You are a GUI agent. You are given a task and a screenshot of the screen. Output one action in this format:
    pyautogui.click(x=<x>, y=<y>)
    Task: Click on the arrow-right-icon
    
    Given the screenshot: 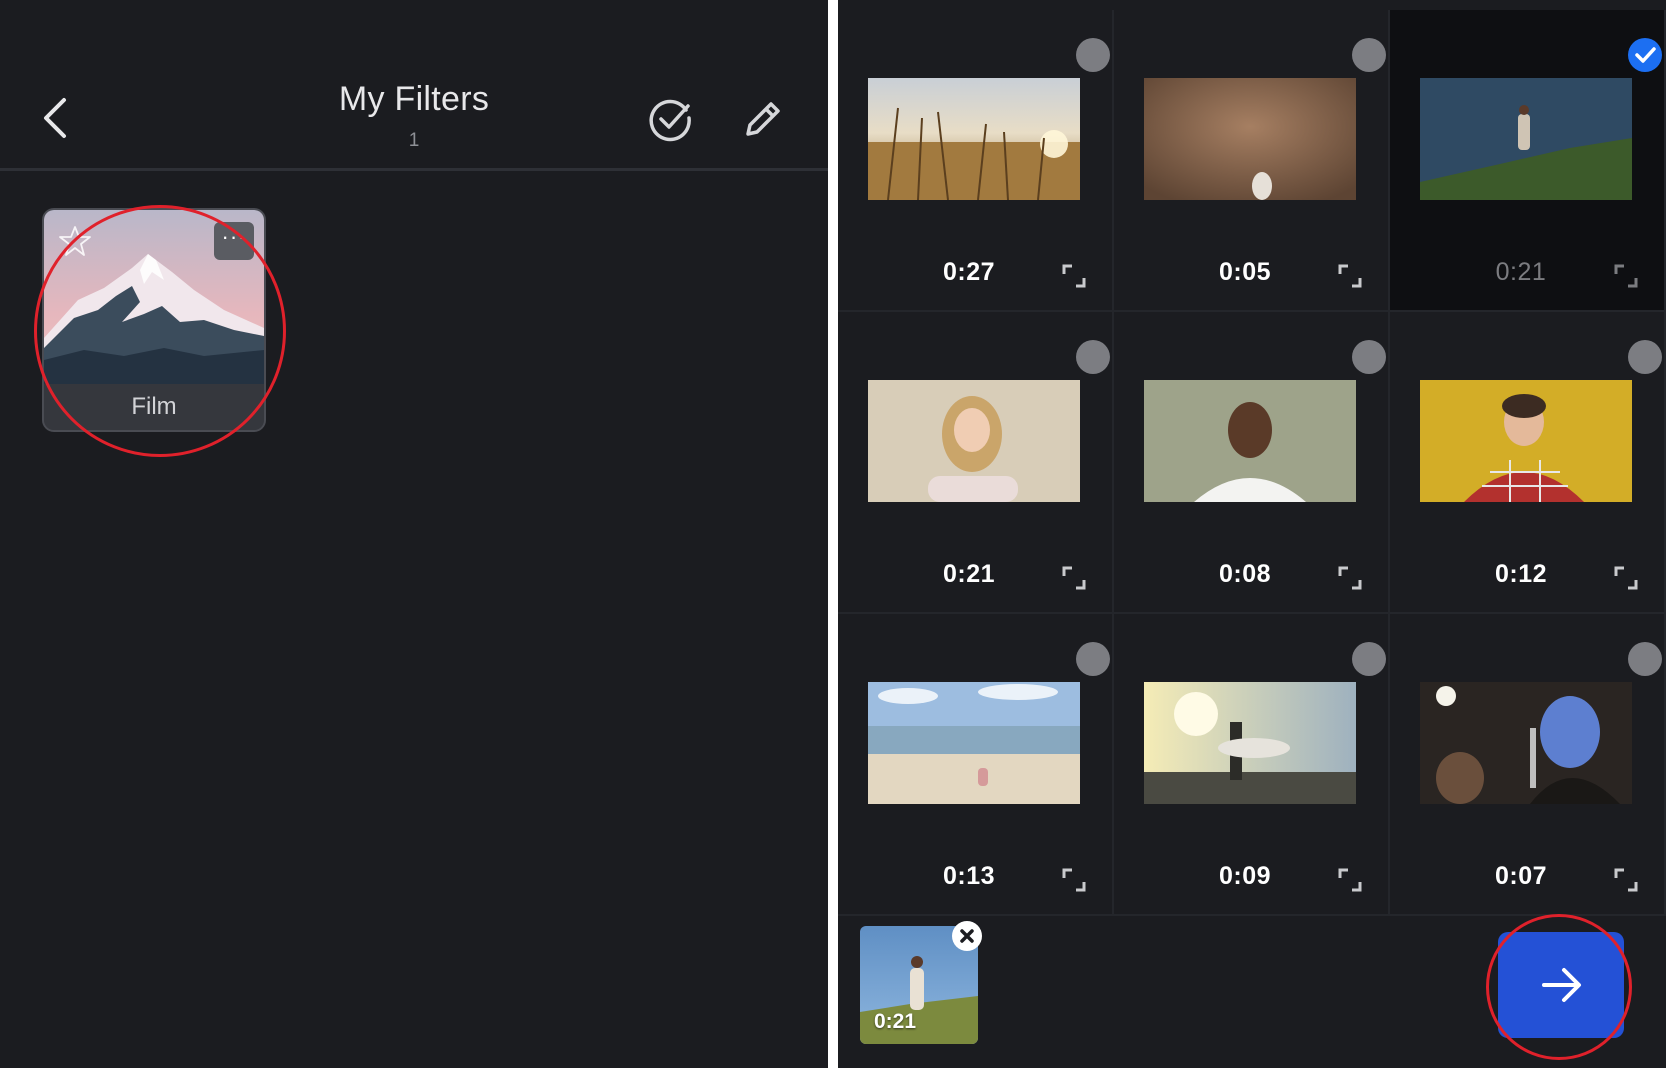 What is the action you would take?
    pyautogui.click(x=1561, y=985)
    